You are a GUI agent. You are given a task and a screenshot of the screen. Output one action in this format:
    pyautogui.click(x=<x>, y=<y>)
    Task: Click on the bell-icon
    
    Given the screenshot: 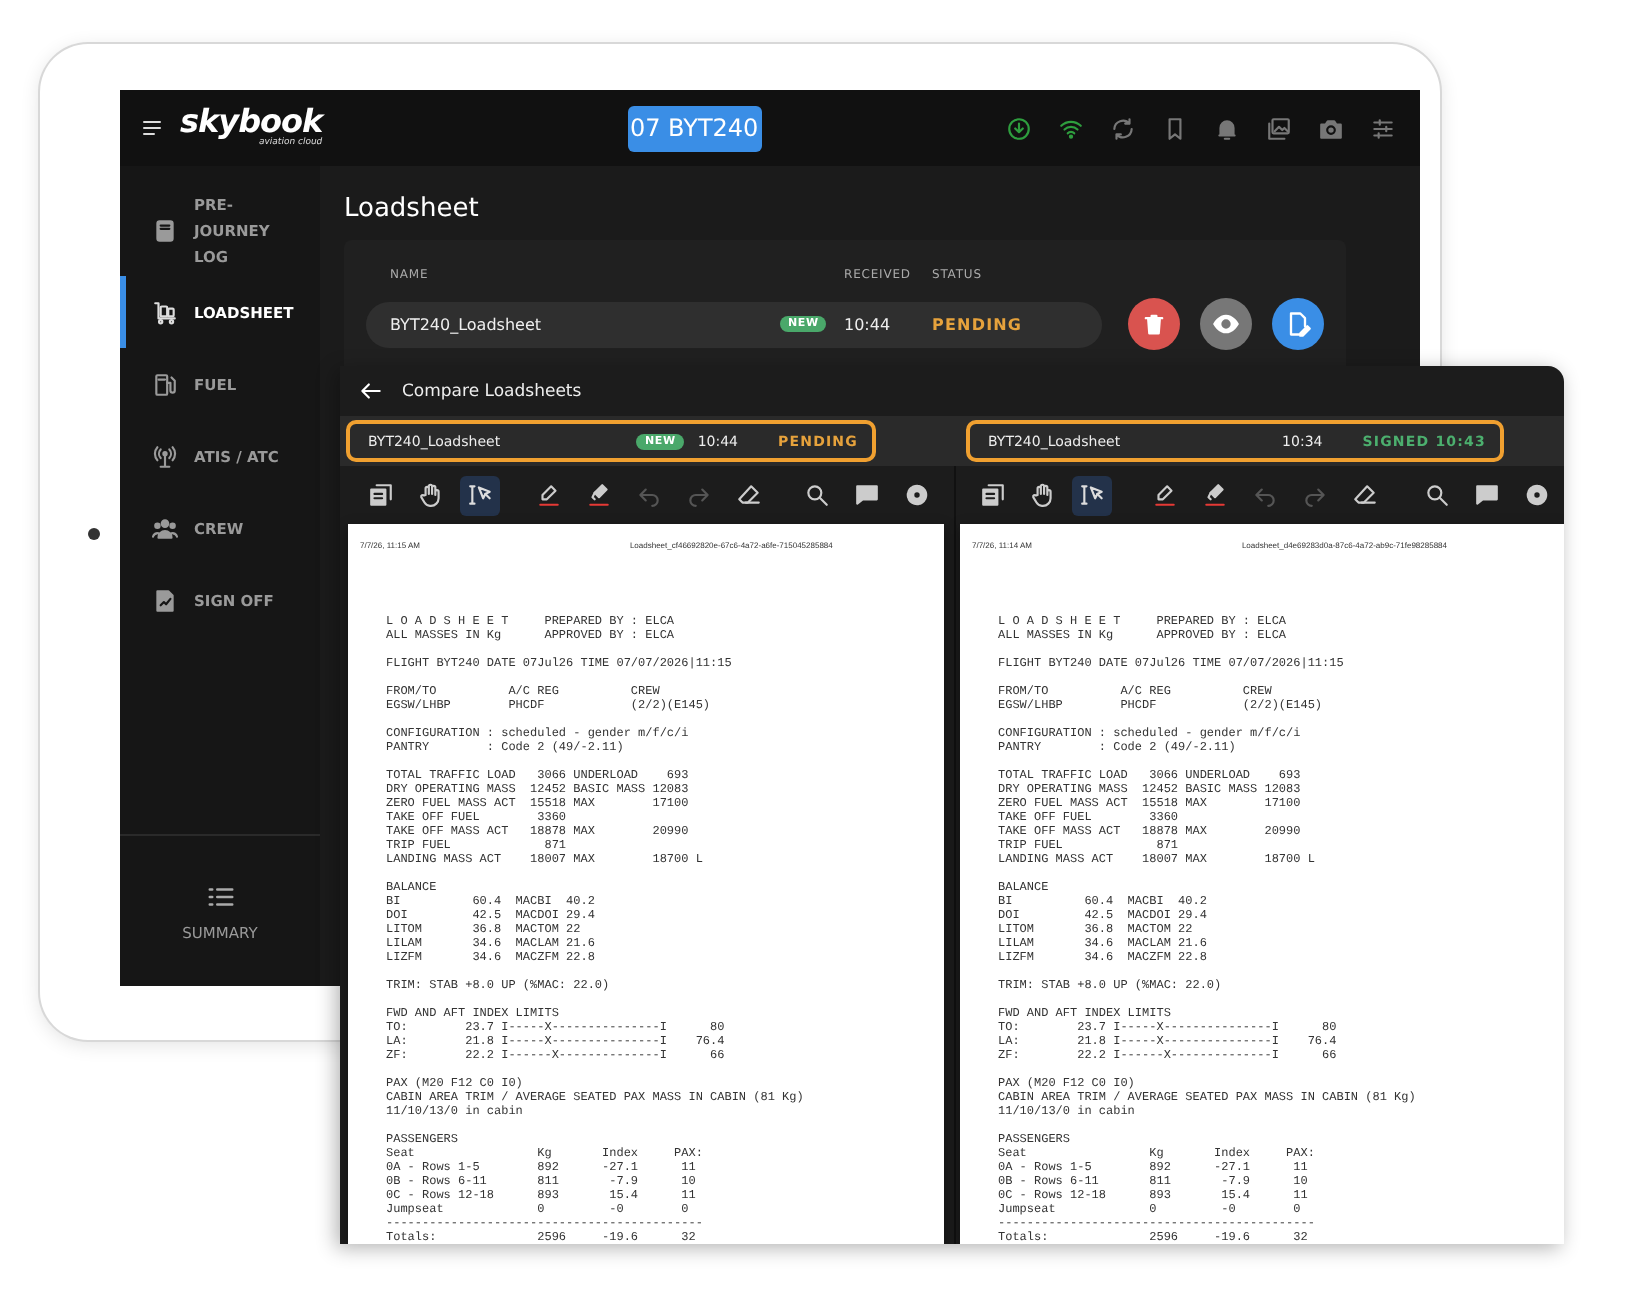 What is the action you would take?
    pyautogui.click(x=1227, y=128)
    